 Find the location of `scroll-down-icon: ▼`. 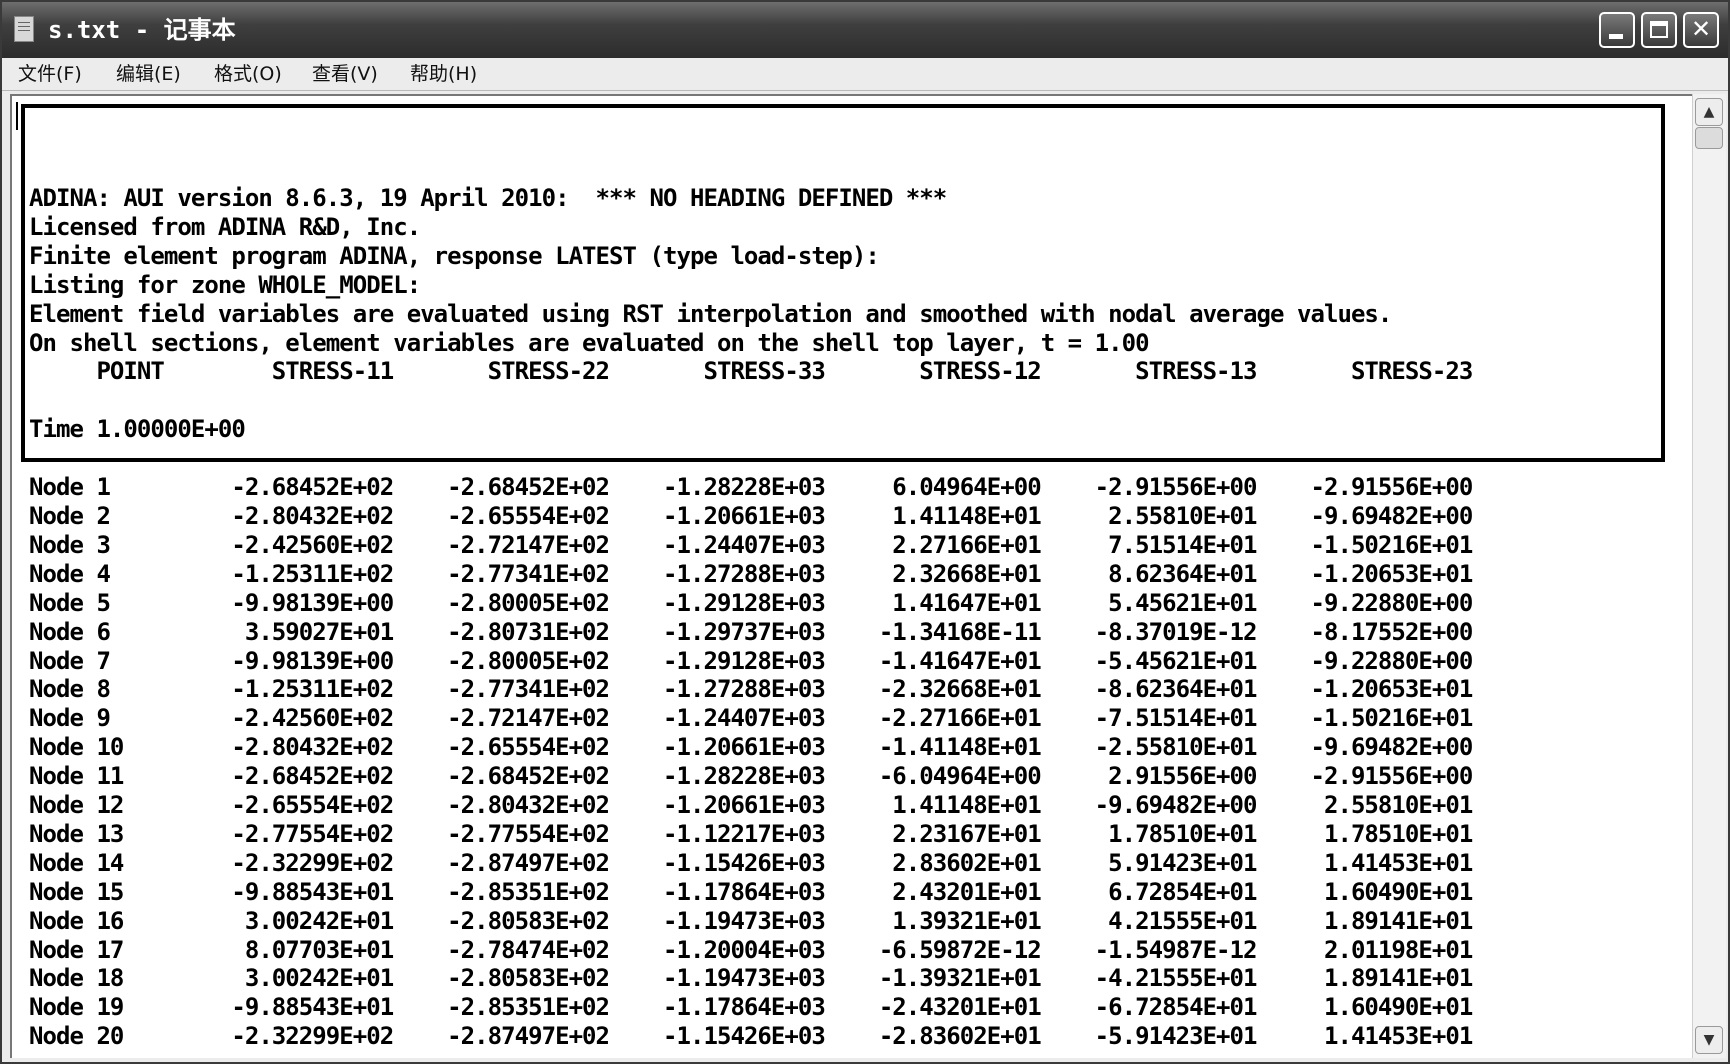

scroll-down-icon: ▼ is located at coordinates (1709, 1040).